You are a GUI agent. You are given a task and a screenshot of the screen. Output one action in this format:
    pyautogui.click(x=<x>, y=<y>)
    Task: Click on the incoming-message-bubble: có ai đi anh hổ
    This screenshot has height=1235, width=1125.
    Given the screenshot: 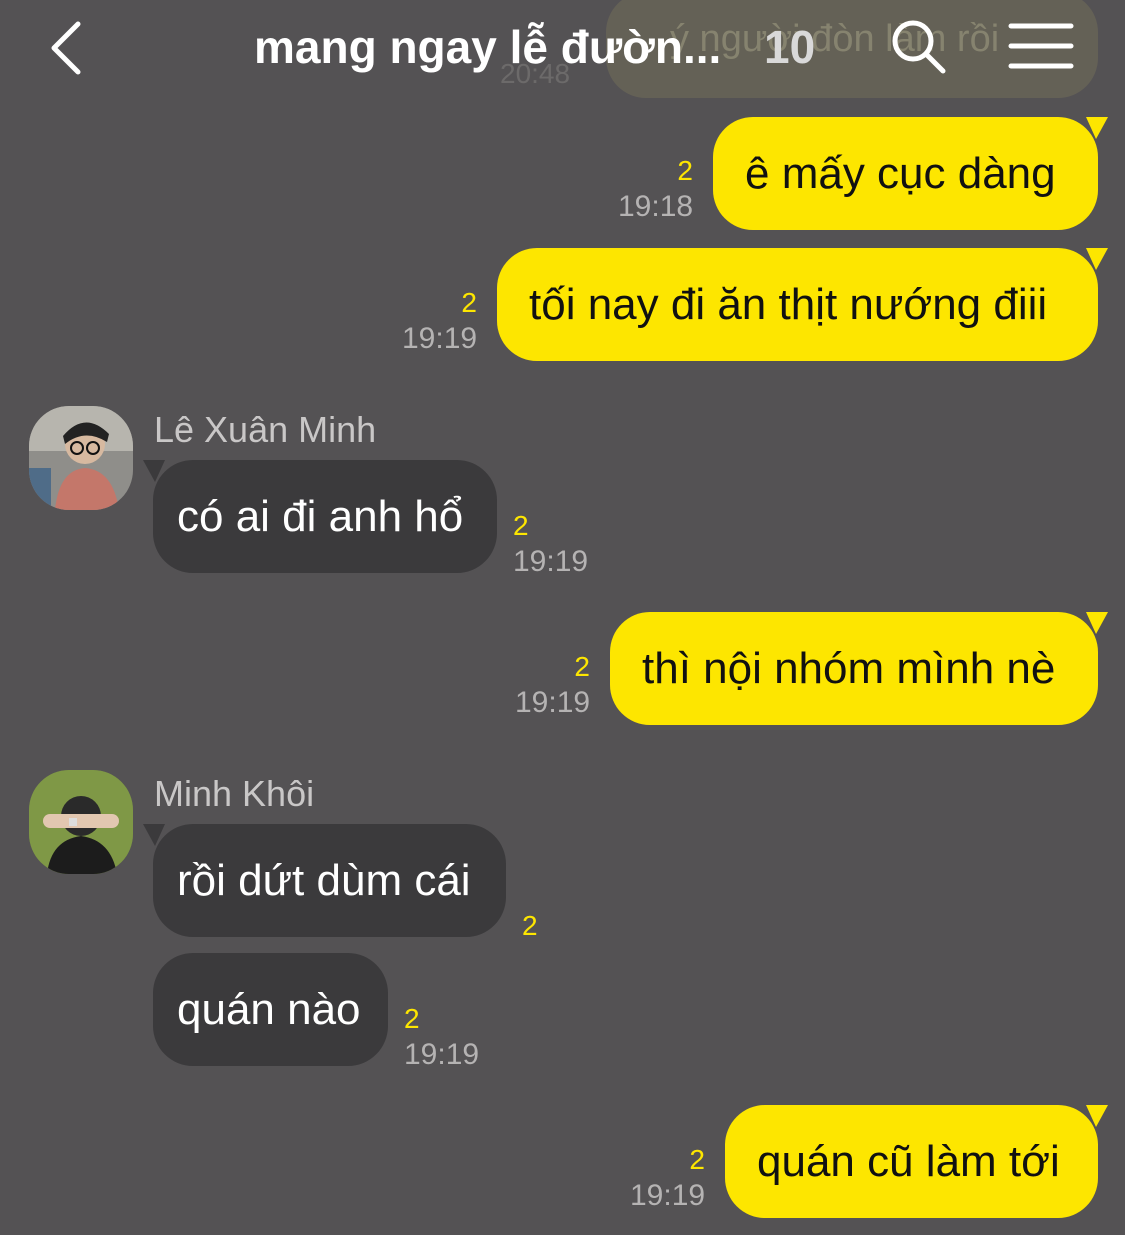 What is the action you would take?
    pyautogui.click(x=320, y=516)
    